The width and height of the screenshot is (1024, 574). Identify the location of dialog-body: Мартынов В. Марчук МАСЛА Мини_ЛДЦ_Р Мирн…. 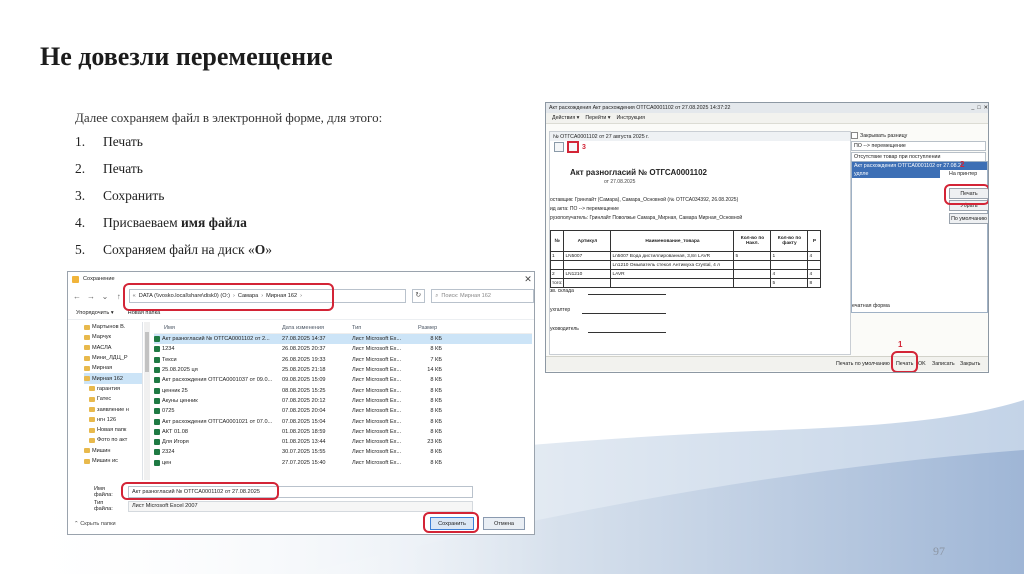
(301, 400).